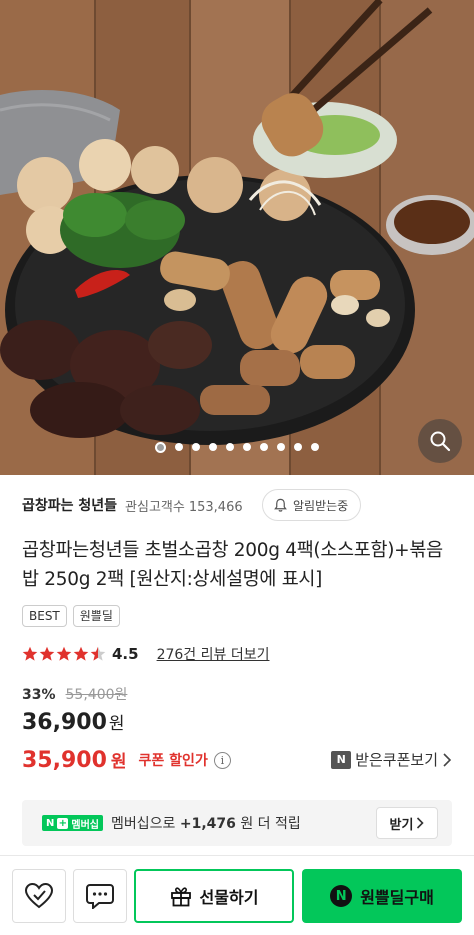 This screenshot has height=935, width=474. Describe the element at coordinates (125, 654) in the screenshot. I see `rating-score: 4.5` at that location.